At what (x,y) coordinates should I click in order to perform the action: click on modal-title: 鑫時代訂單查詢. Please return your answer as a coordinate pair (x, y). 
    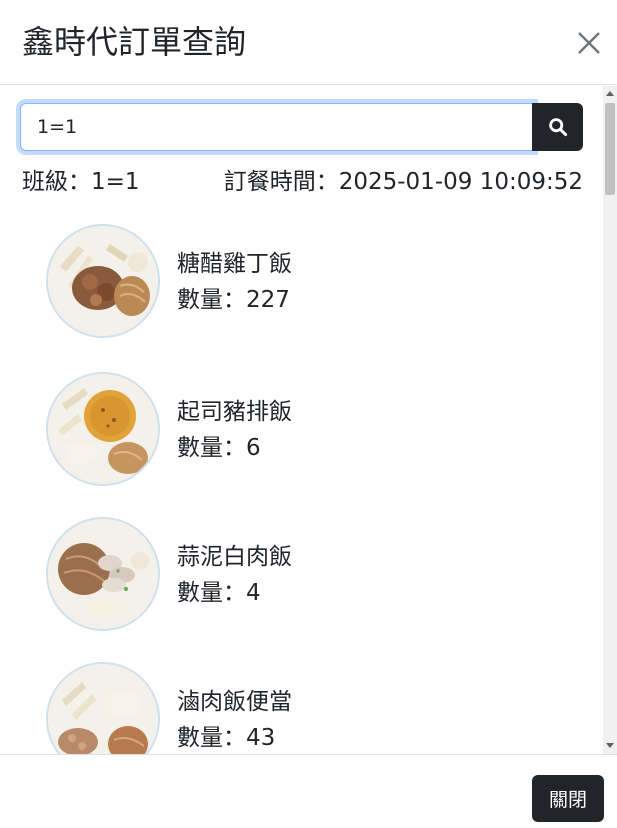
    Looking at the image, I should click on (134, 42).